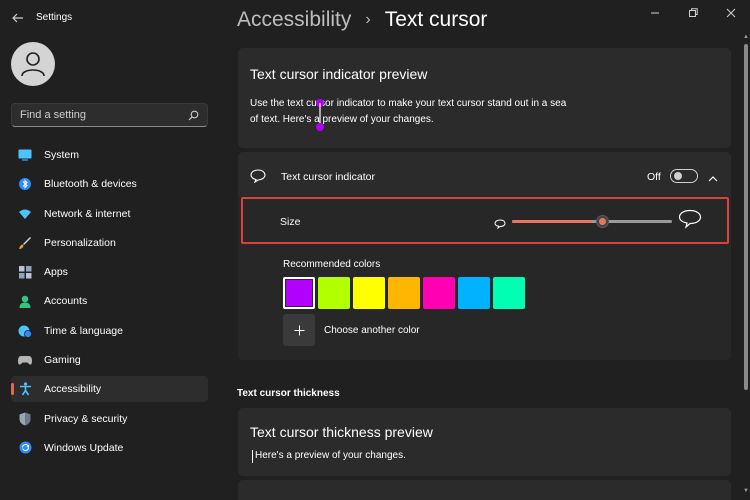 This screenshot has height=500, width=750. I want to click on large-cursor-size-icon, so click(690, 221).